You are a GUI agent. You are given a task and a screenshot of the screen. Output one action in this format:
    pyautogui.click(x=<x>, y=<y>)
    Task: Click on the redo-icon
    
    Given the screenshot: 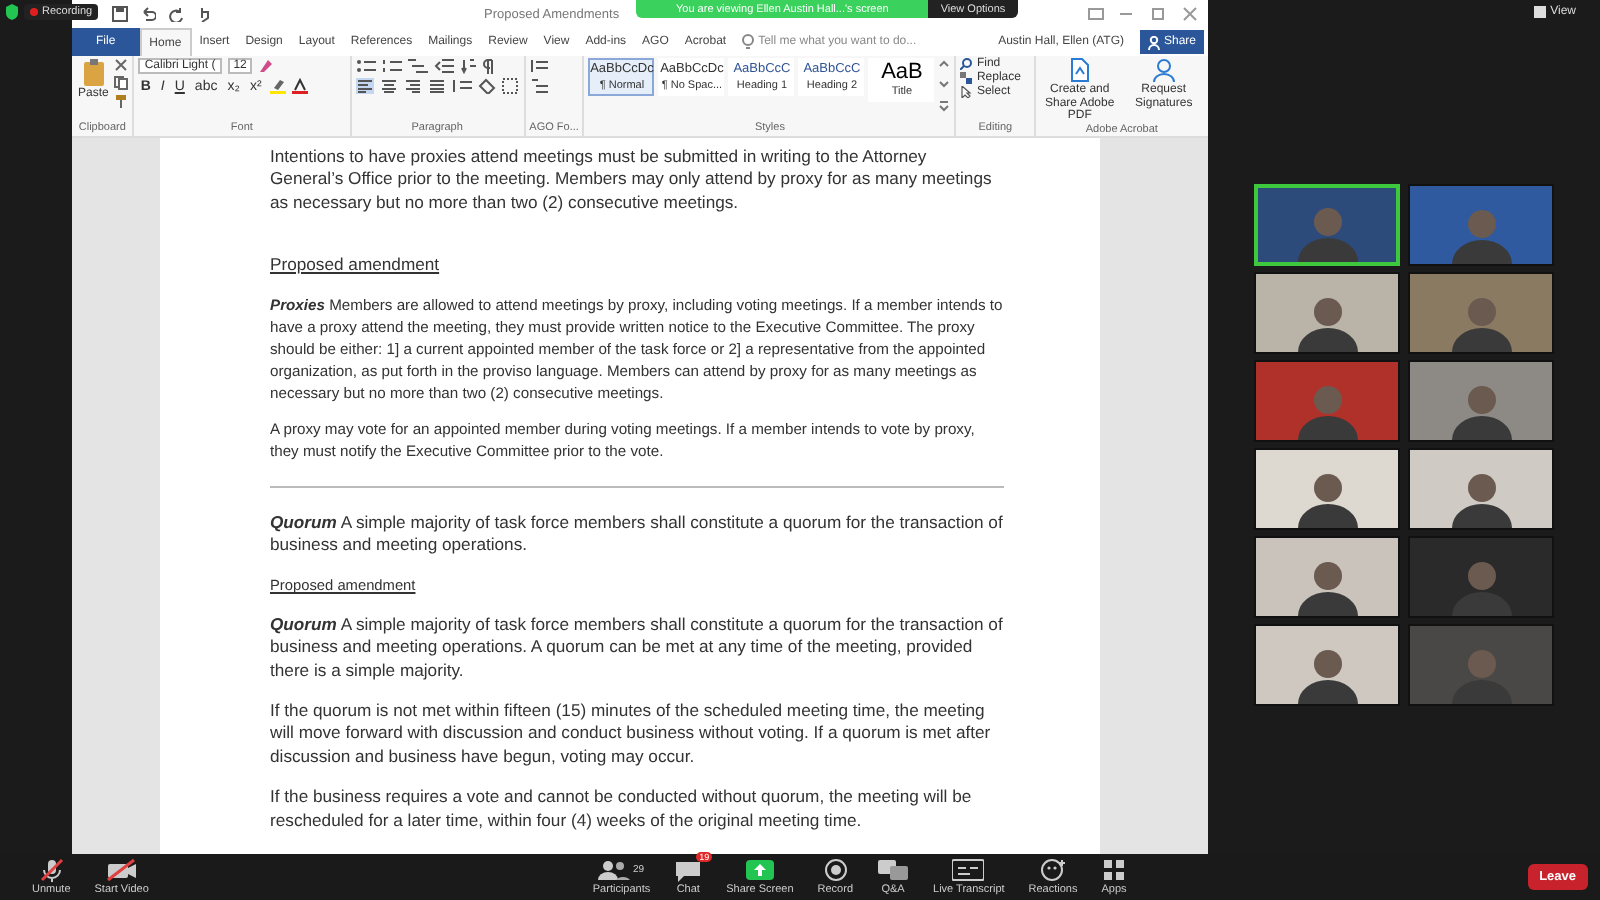 What is the action you would take?
    pyautogui.click(x=176, y=14)
    